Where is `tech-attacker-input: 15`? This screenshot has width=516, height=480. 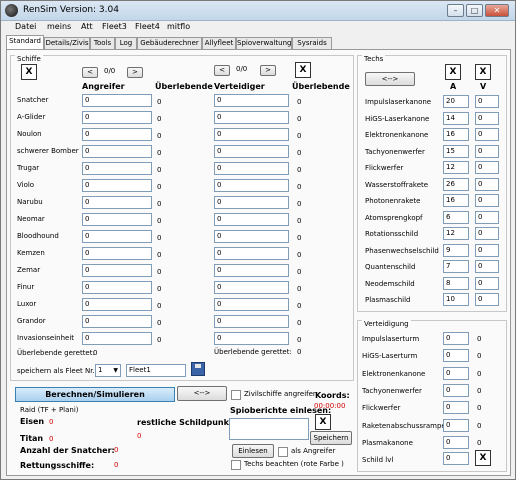
tech-attacker-input: 15 is located at coordinates (456, 151).